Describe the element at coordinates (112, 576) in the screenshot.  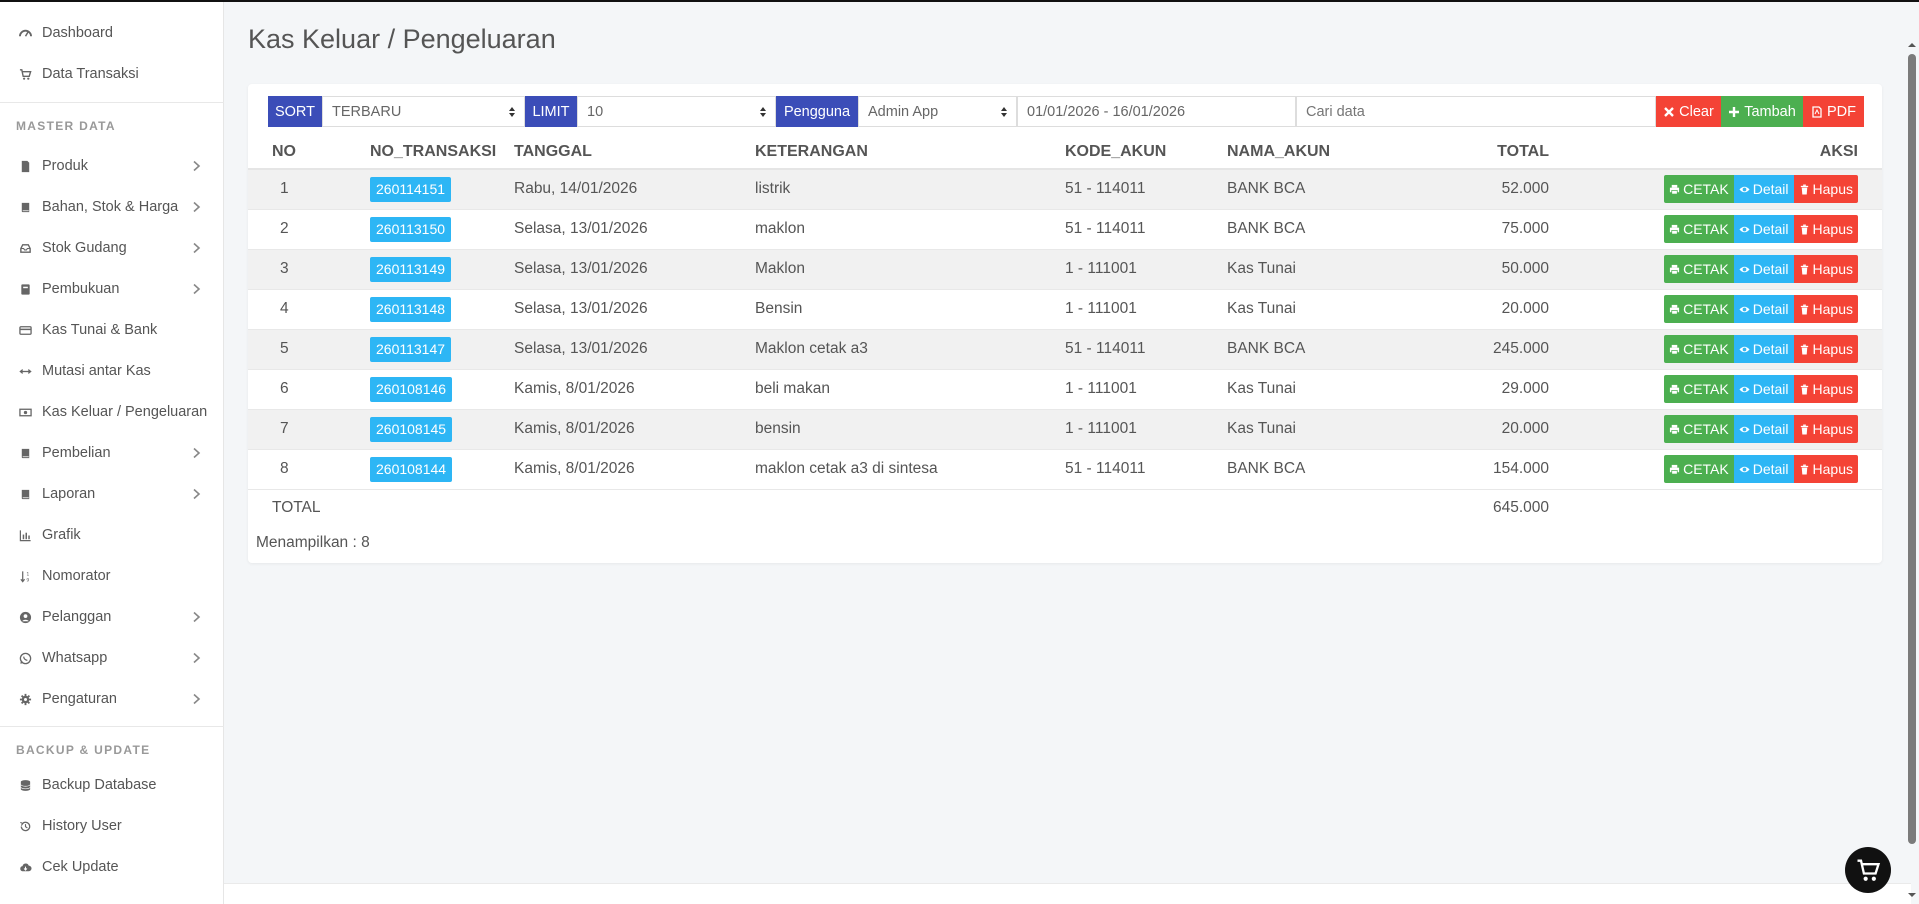
I see `sidebar-item-nomorator: 1 9 Nomorator` at that location.